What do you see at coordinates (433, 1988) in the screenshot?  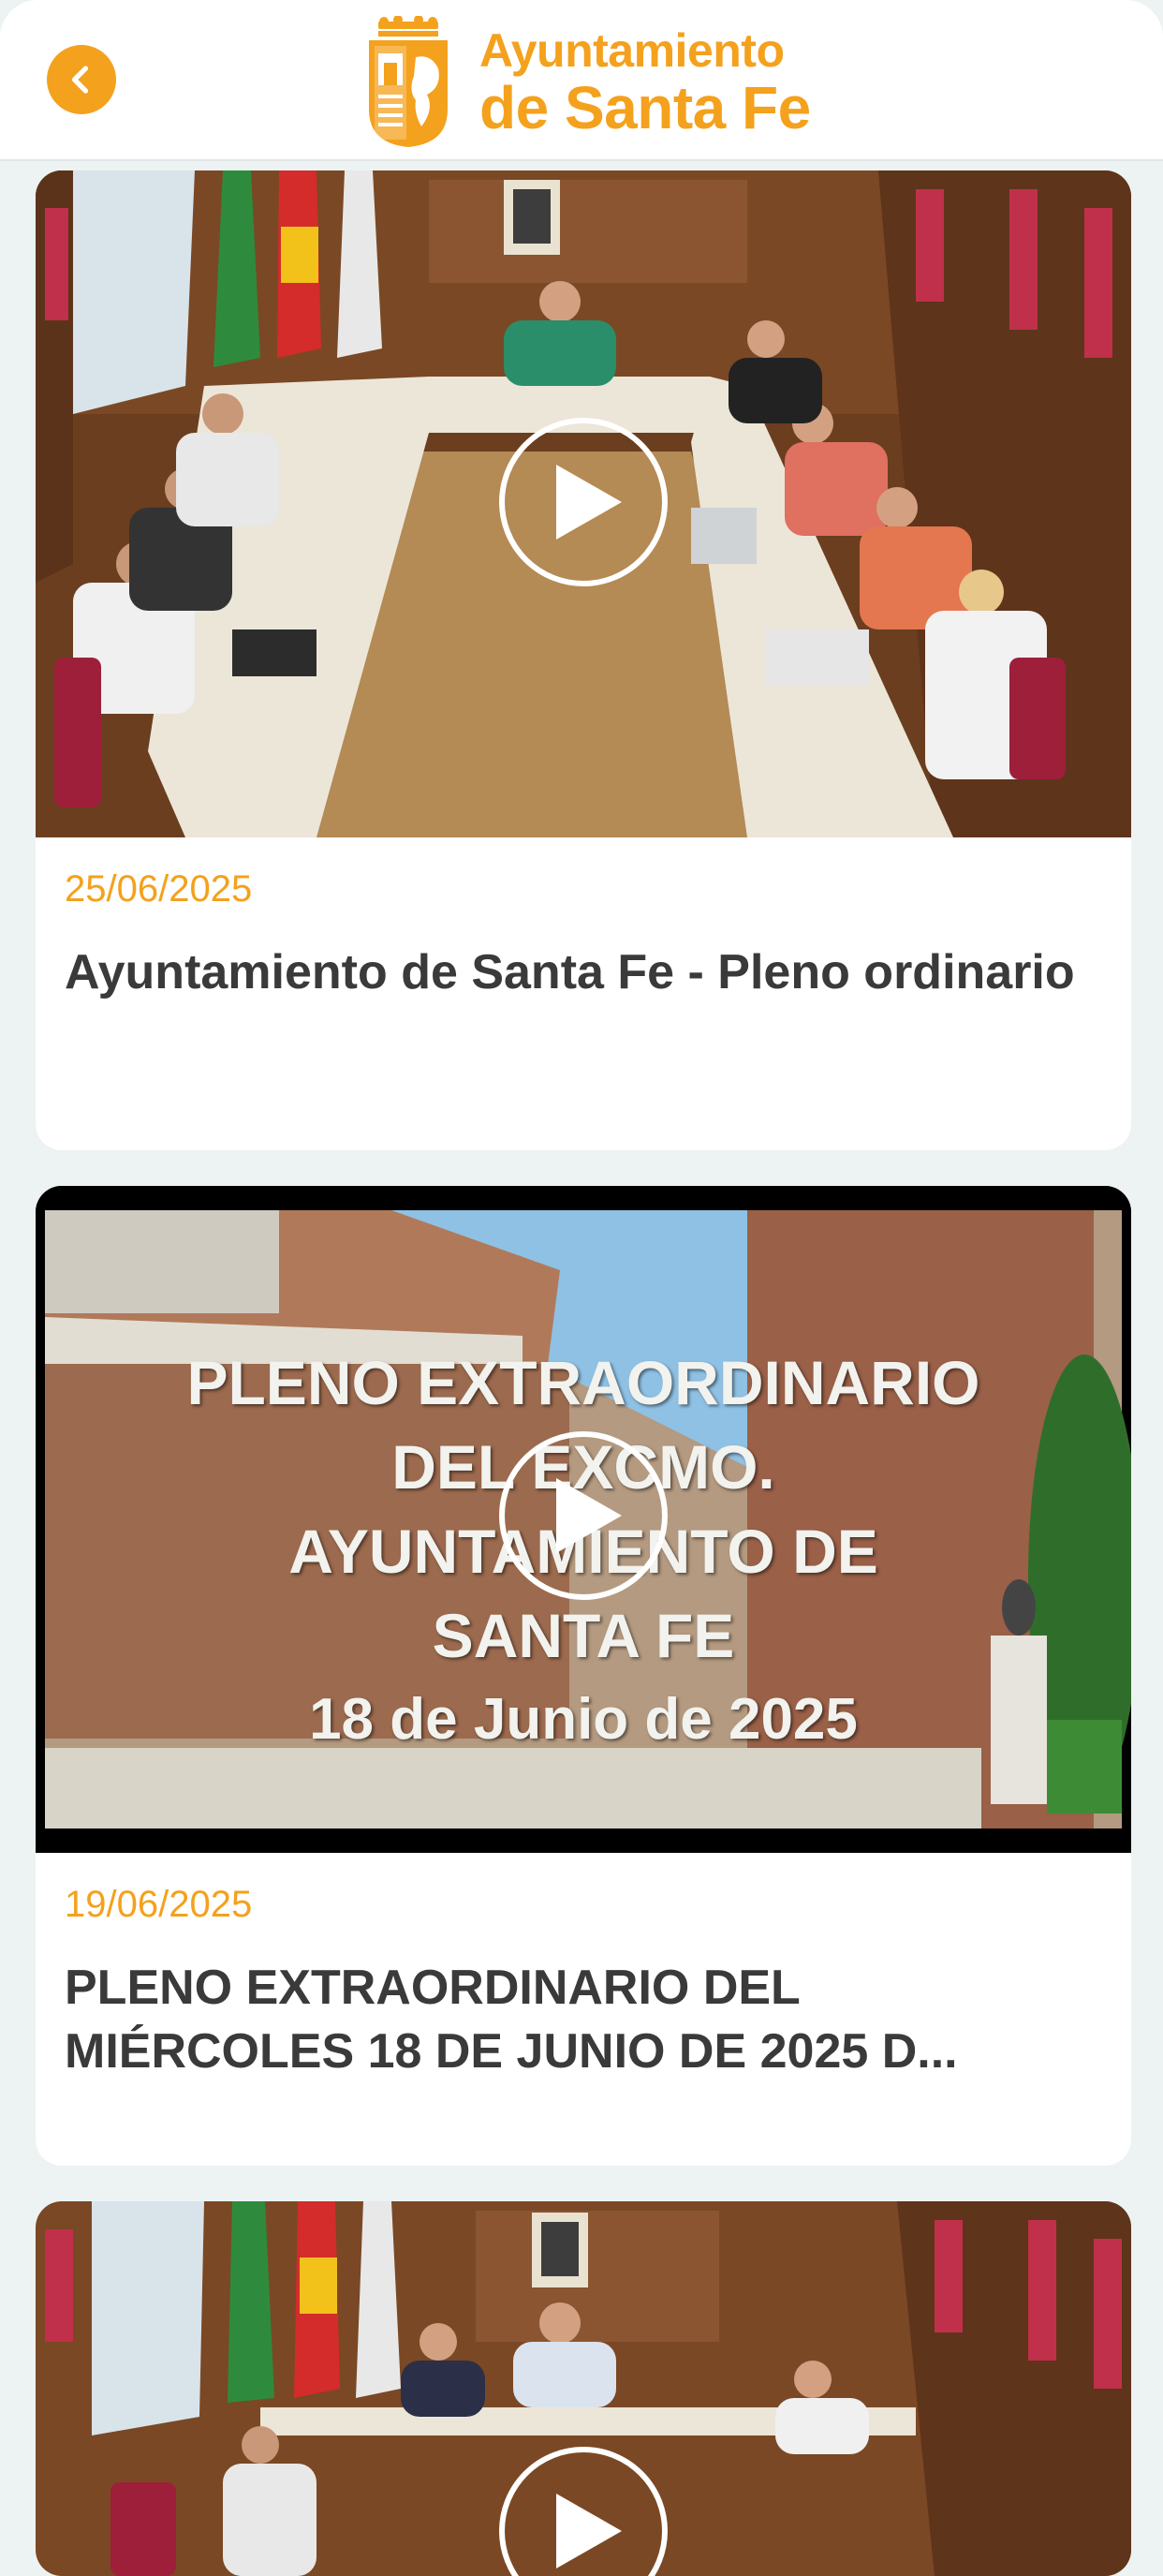 I see `video-title-line1: PLENO EXTRAORDINARIO DEL` at bounding box center [433, 1988].